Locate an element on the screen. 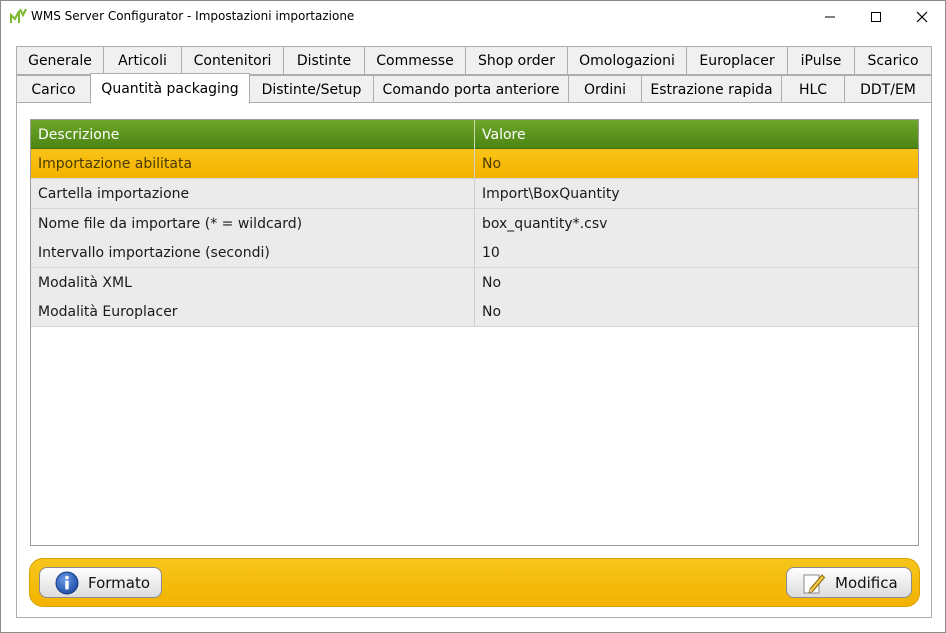 The image size is (946, 633). modifica-button: Modifica is located at coordinates (849, 582).